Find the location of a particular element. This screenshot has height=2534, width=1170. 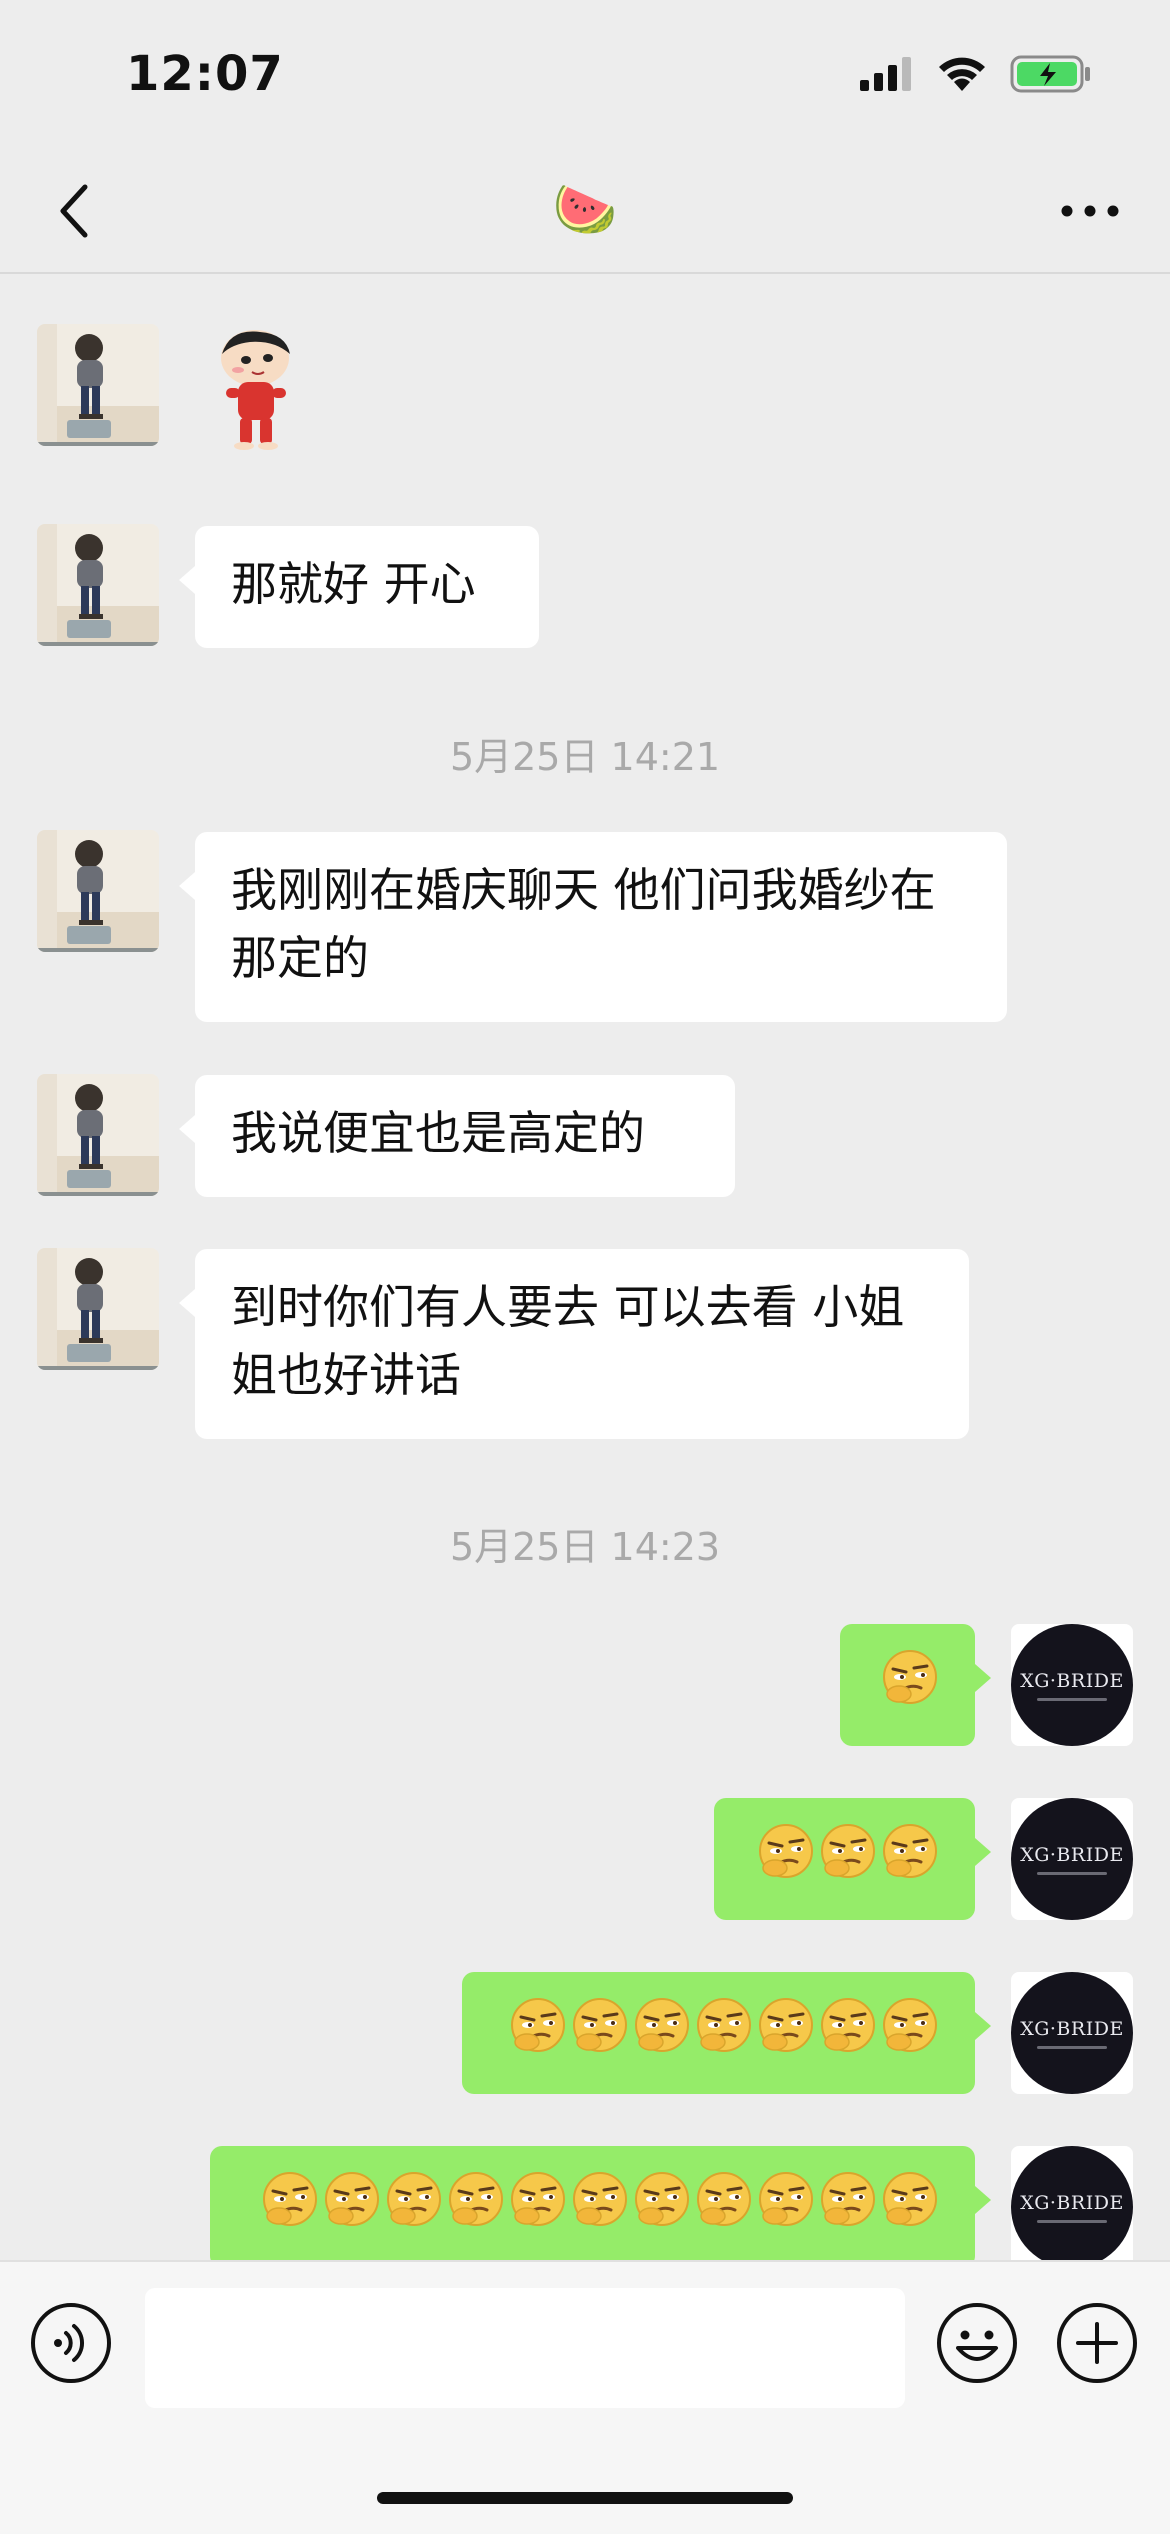

emoji-button is located at coordinates (977, 2343).